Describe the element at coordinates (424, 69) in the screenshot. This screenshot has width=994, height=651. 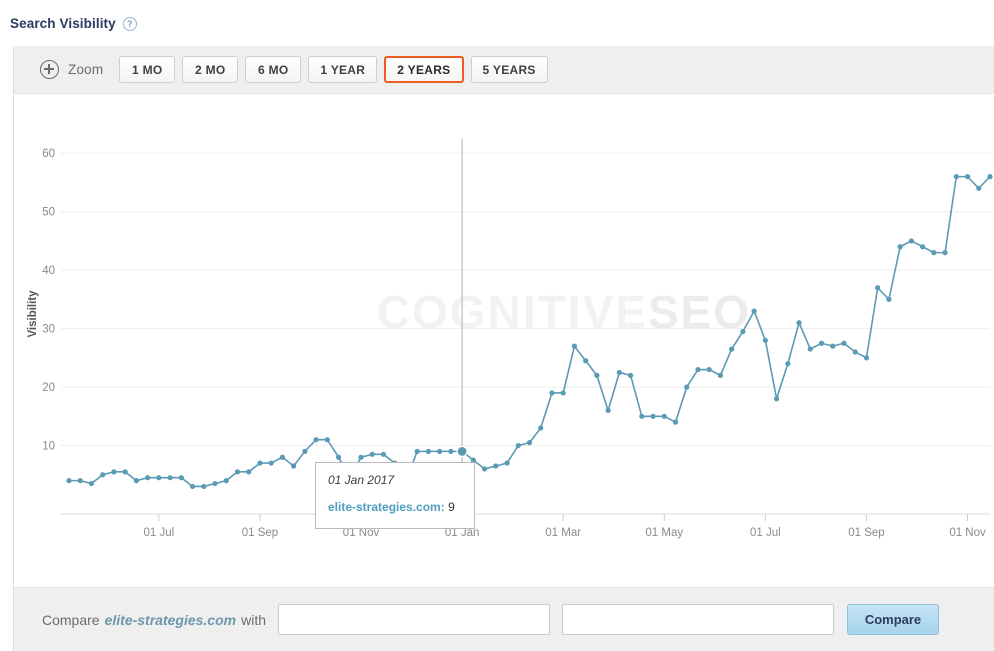
I see `range-button-2years: 2 YEARS` at that location.